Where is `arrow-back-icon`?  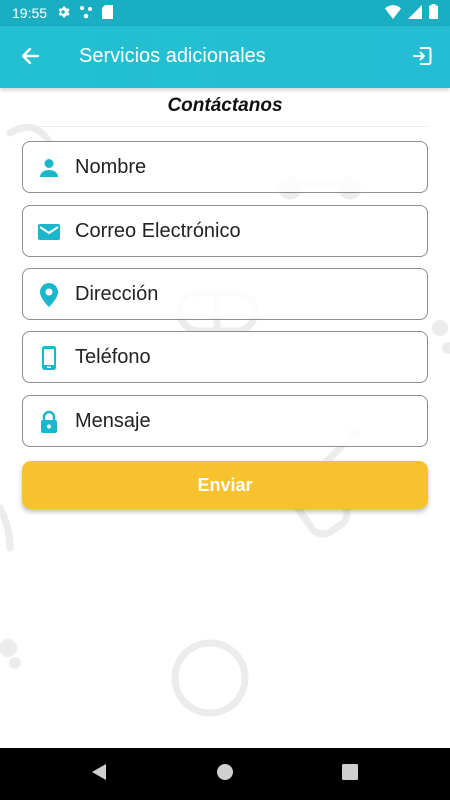
arrow-back-icon is located at coordinates (30, 58).